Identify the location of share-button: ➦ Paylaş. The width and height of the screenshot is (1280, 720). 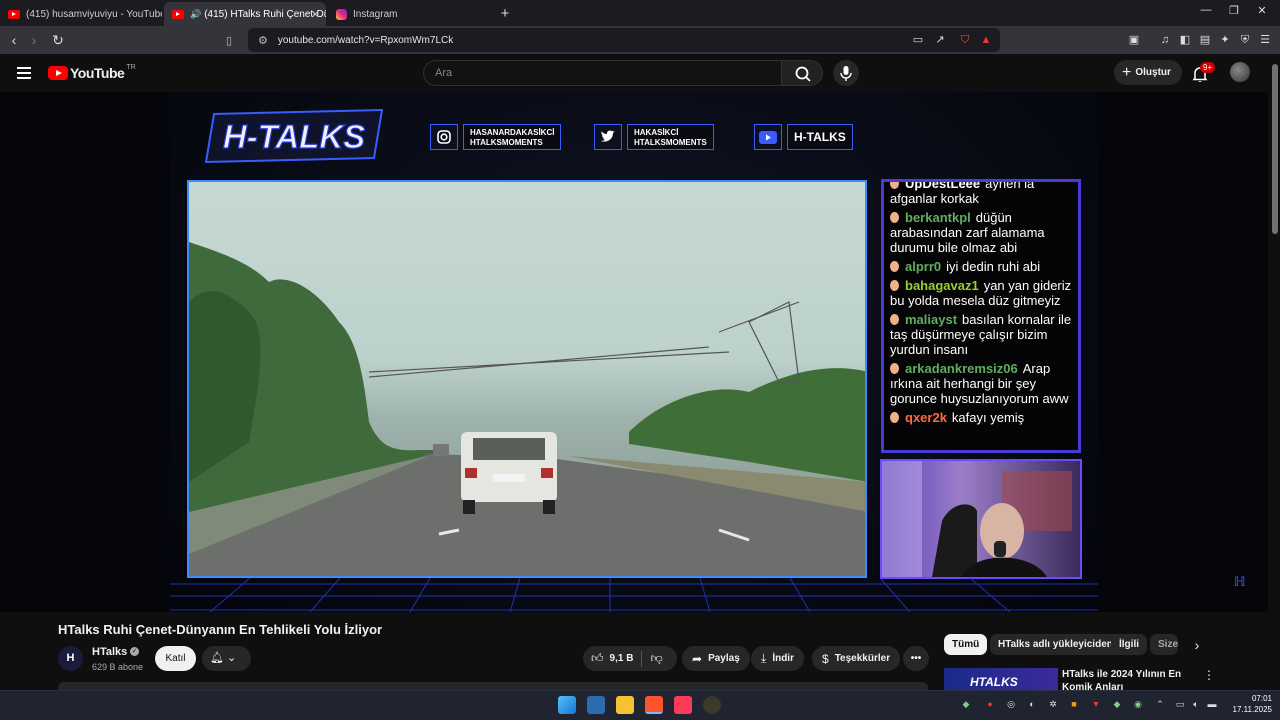
(716, 658).